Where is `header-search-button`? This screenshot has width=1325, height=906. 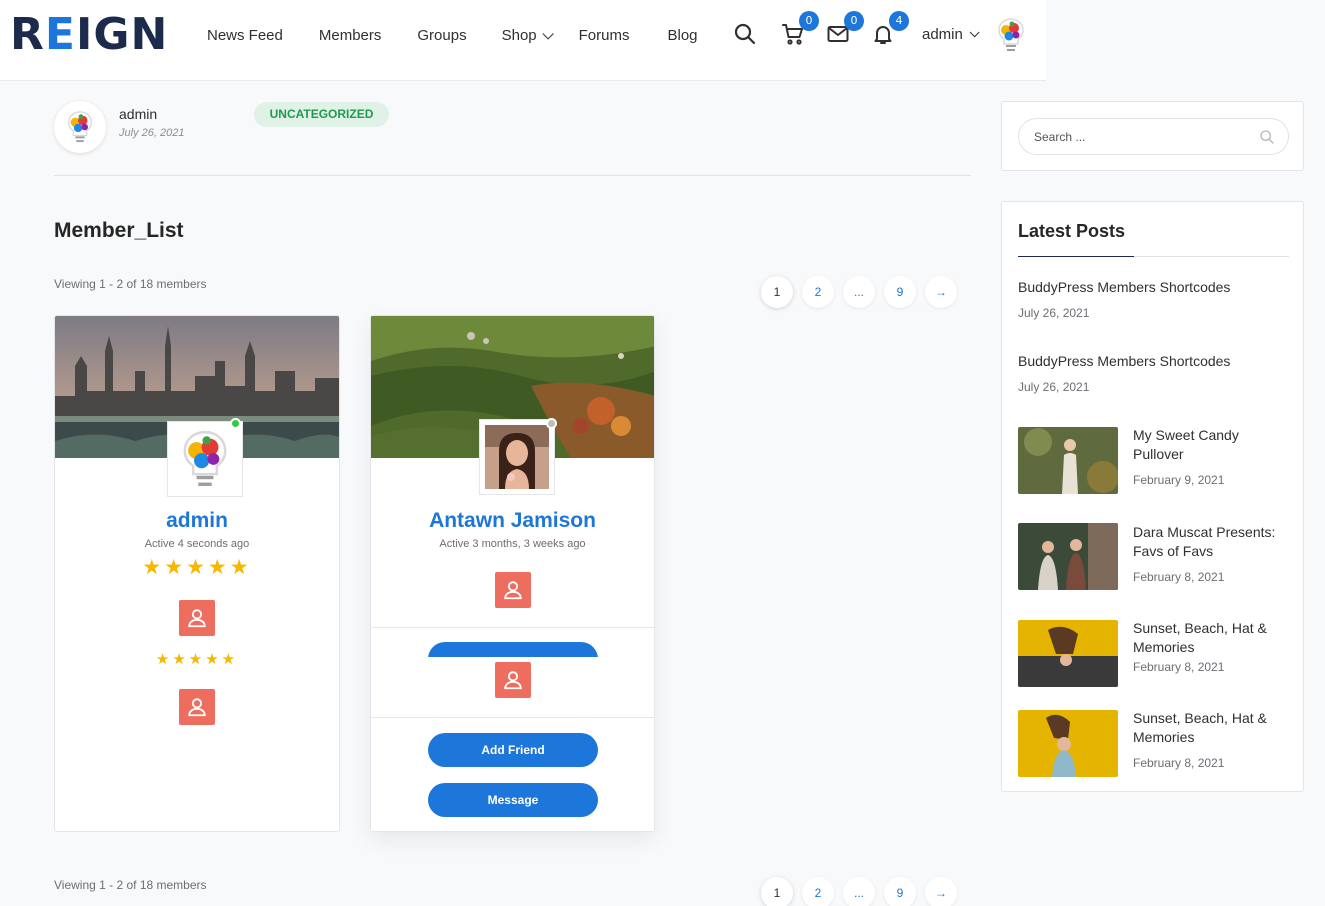 header-search-button is located at coordinates (745, 34).